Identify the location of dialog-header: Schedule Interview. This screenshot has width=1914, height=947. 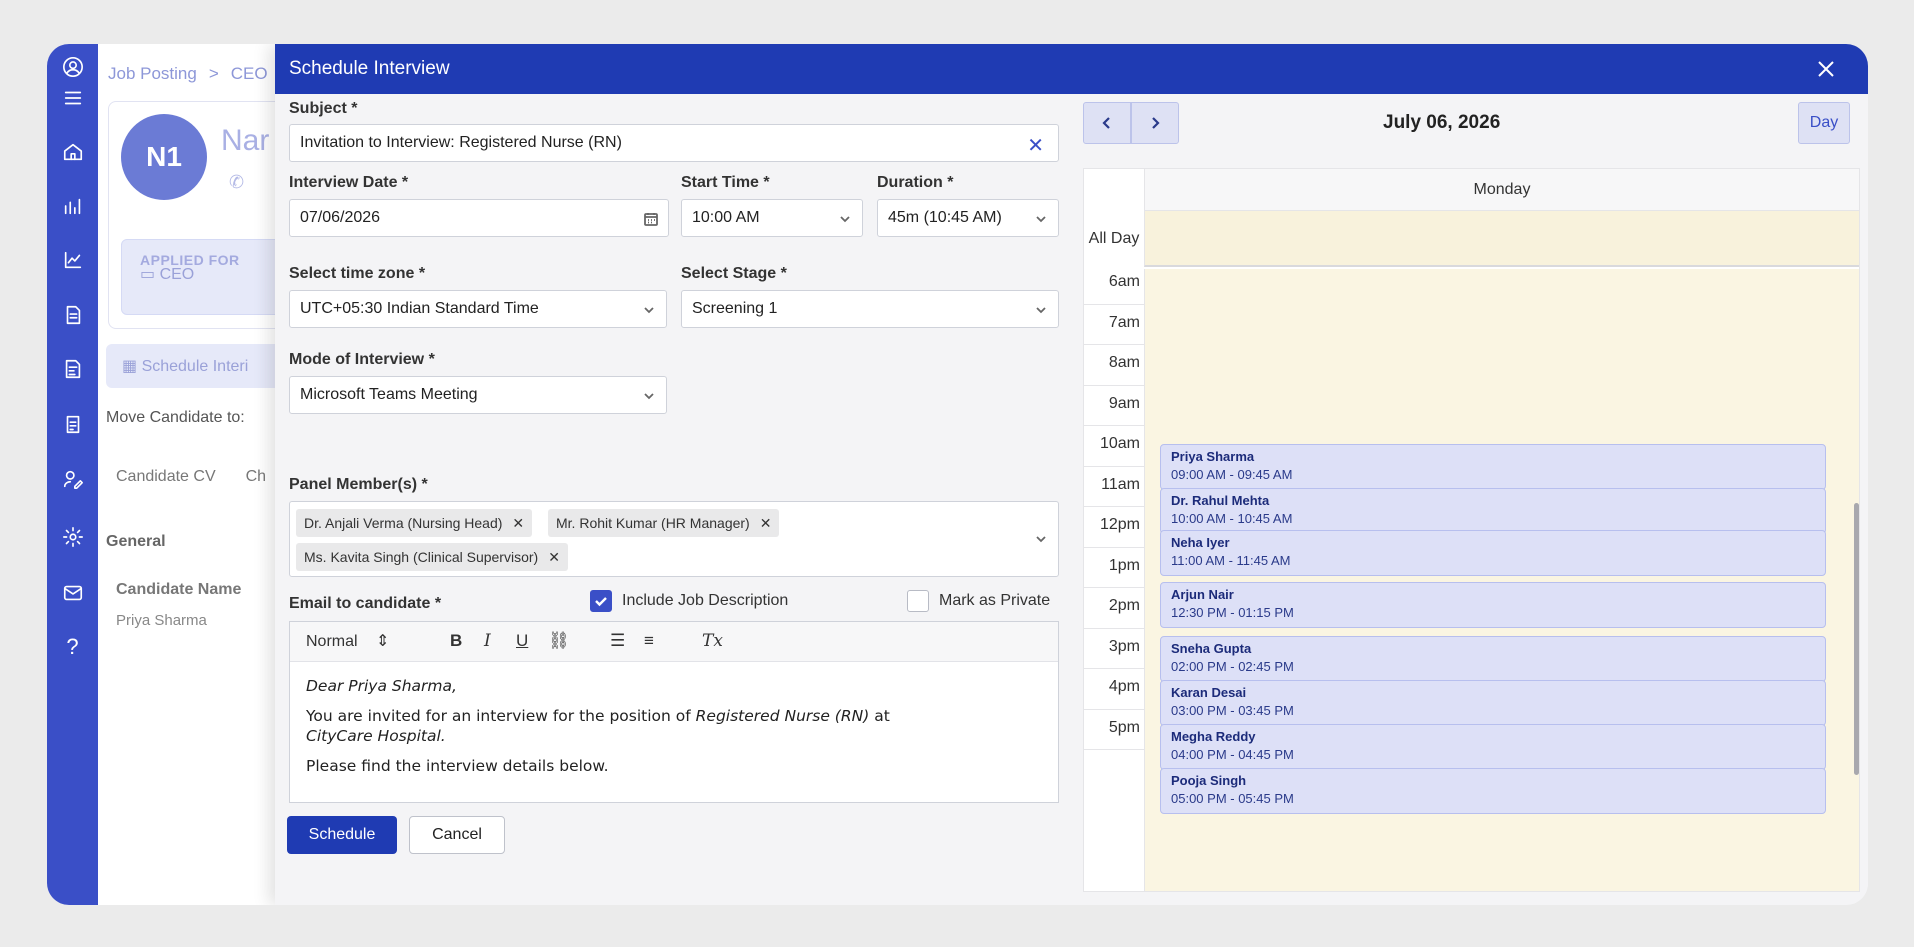
(1071, 69).